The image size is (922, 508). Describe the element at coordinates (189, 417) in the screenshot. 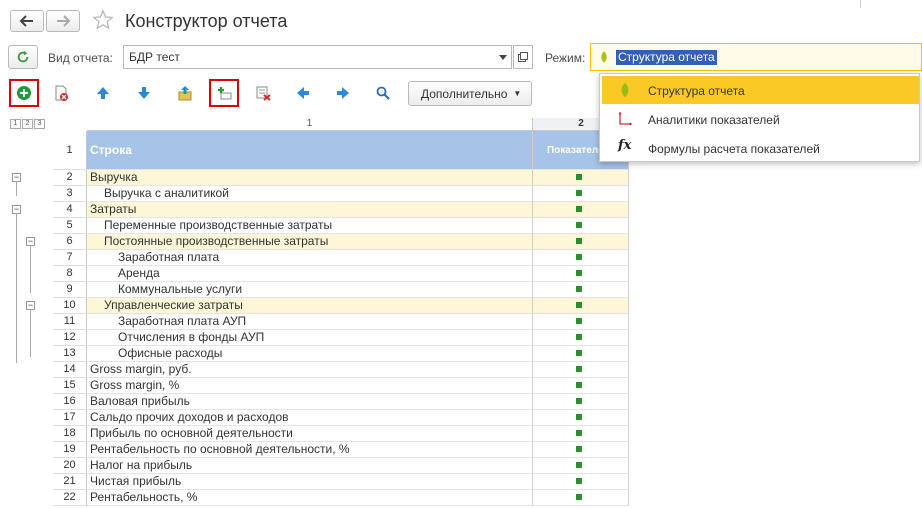

I see `row-name-label: Сальдо прочих доходов и расходов` at that location.